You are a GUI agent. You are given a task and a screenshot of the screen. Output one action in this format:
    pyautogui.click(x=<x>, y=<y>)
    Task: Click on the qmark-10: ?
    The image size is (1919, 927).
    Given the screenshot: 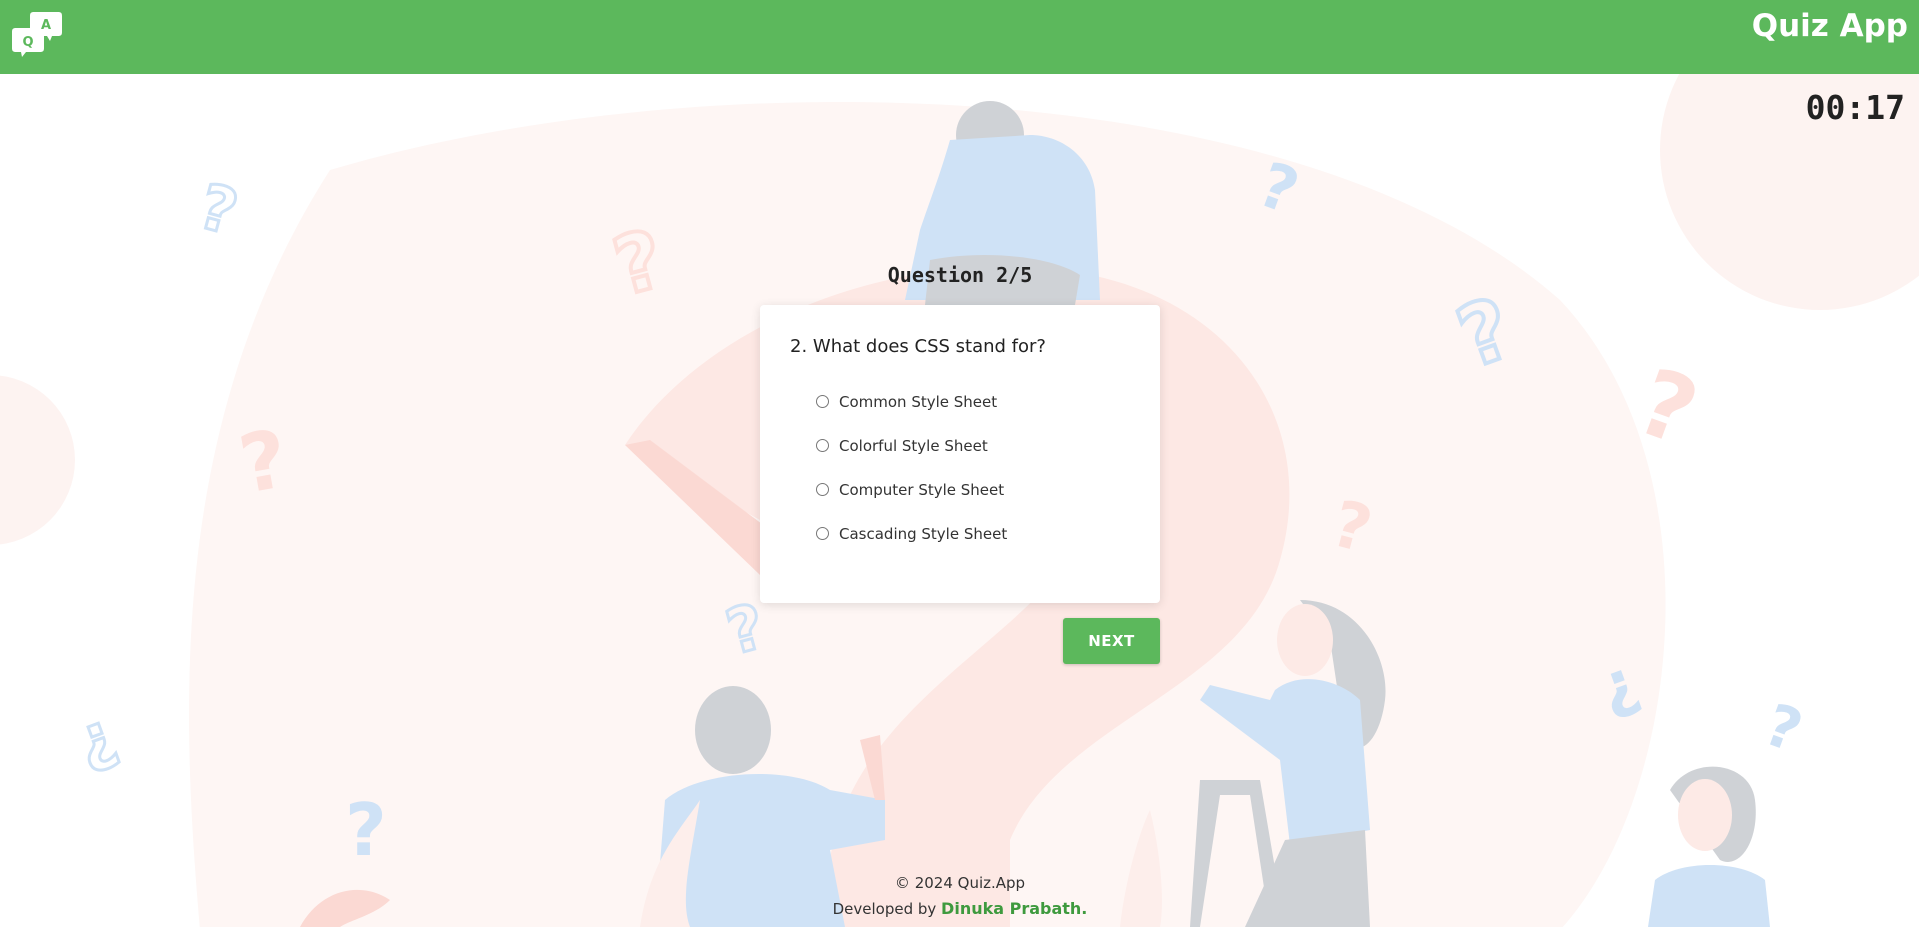 What is the action you would take?
    pyautogui.click(x=366, y=830)
    